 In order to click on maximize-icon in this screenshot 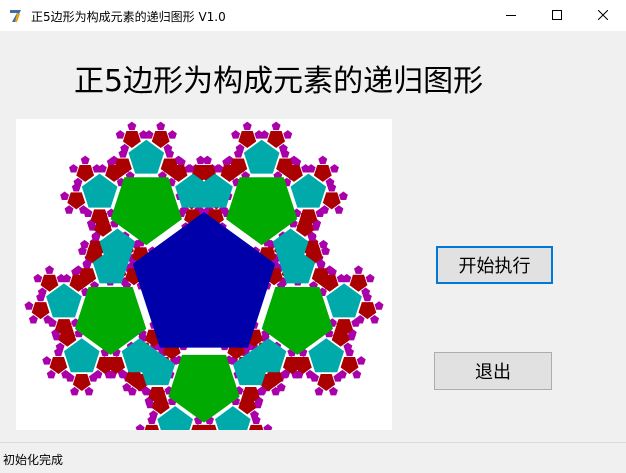, I will do `click(557, 16)`.